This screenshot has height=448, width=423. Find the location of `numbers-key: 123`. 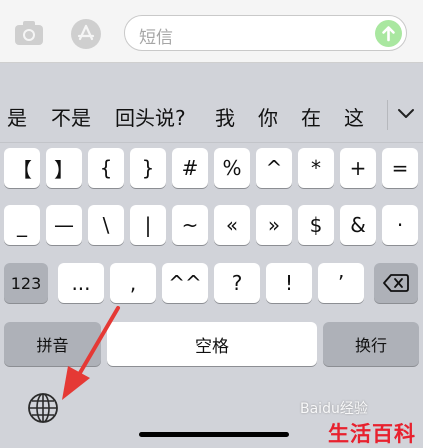

numbers-key: 123 is located at coordinates (26, 283).